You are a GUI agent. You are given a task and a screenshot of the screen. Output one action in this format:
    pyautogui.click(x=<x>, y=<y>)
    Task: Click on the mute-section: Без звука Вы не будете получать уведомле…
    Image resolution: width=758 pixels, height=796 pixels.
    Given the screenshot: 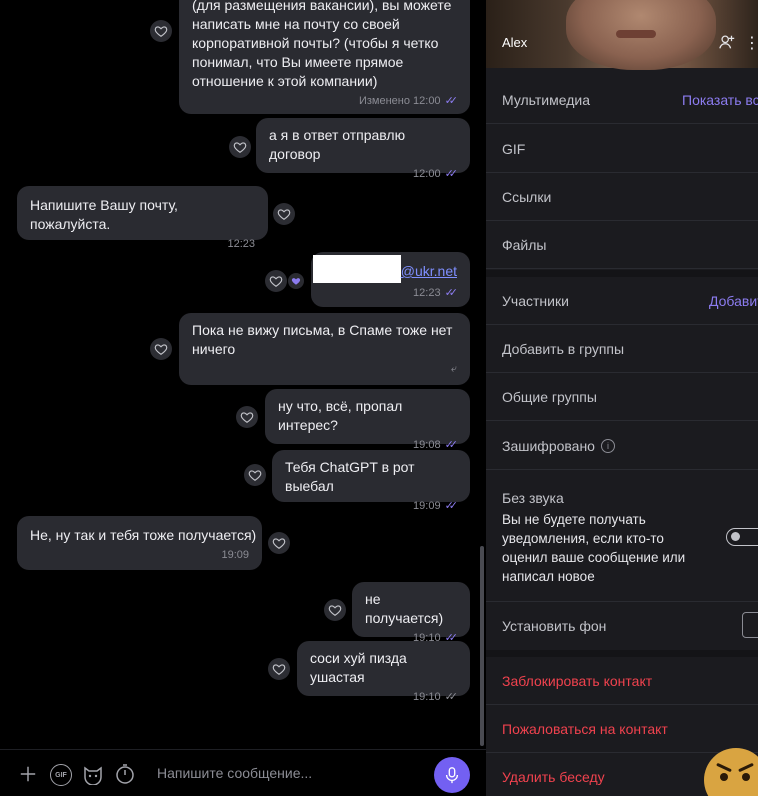 What is the action you would take?
    pyautogui.click(x=622, y=537)
    